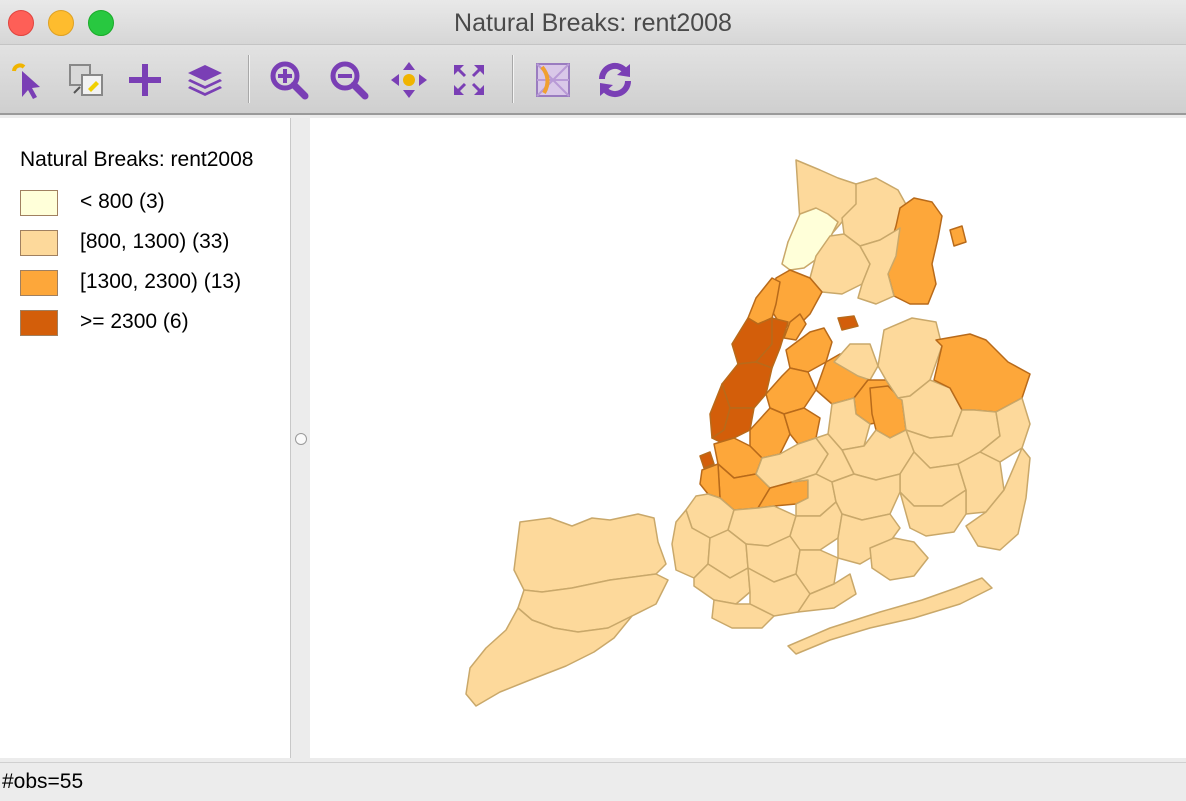  I want to click on region-queens-lic, so click(791, 391).